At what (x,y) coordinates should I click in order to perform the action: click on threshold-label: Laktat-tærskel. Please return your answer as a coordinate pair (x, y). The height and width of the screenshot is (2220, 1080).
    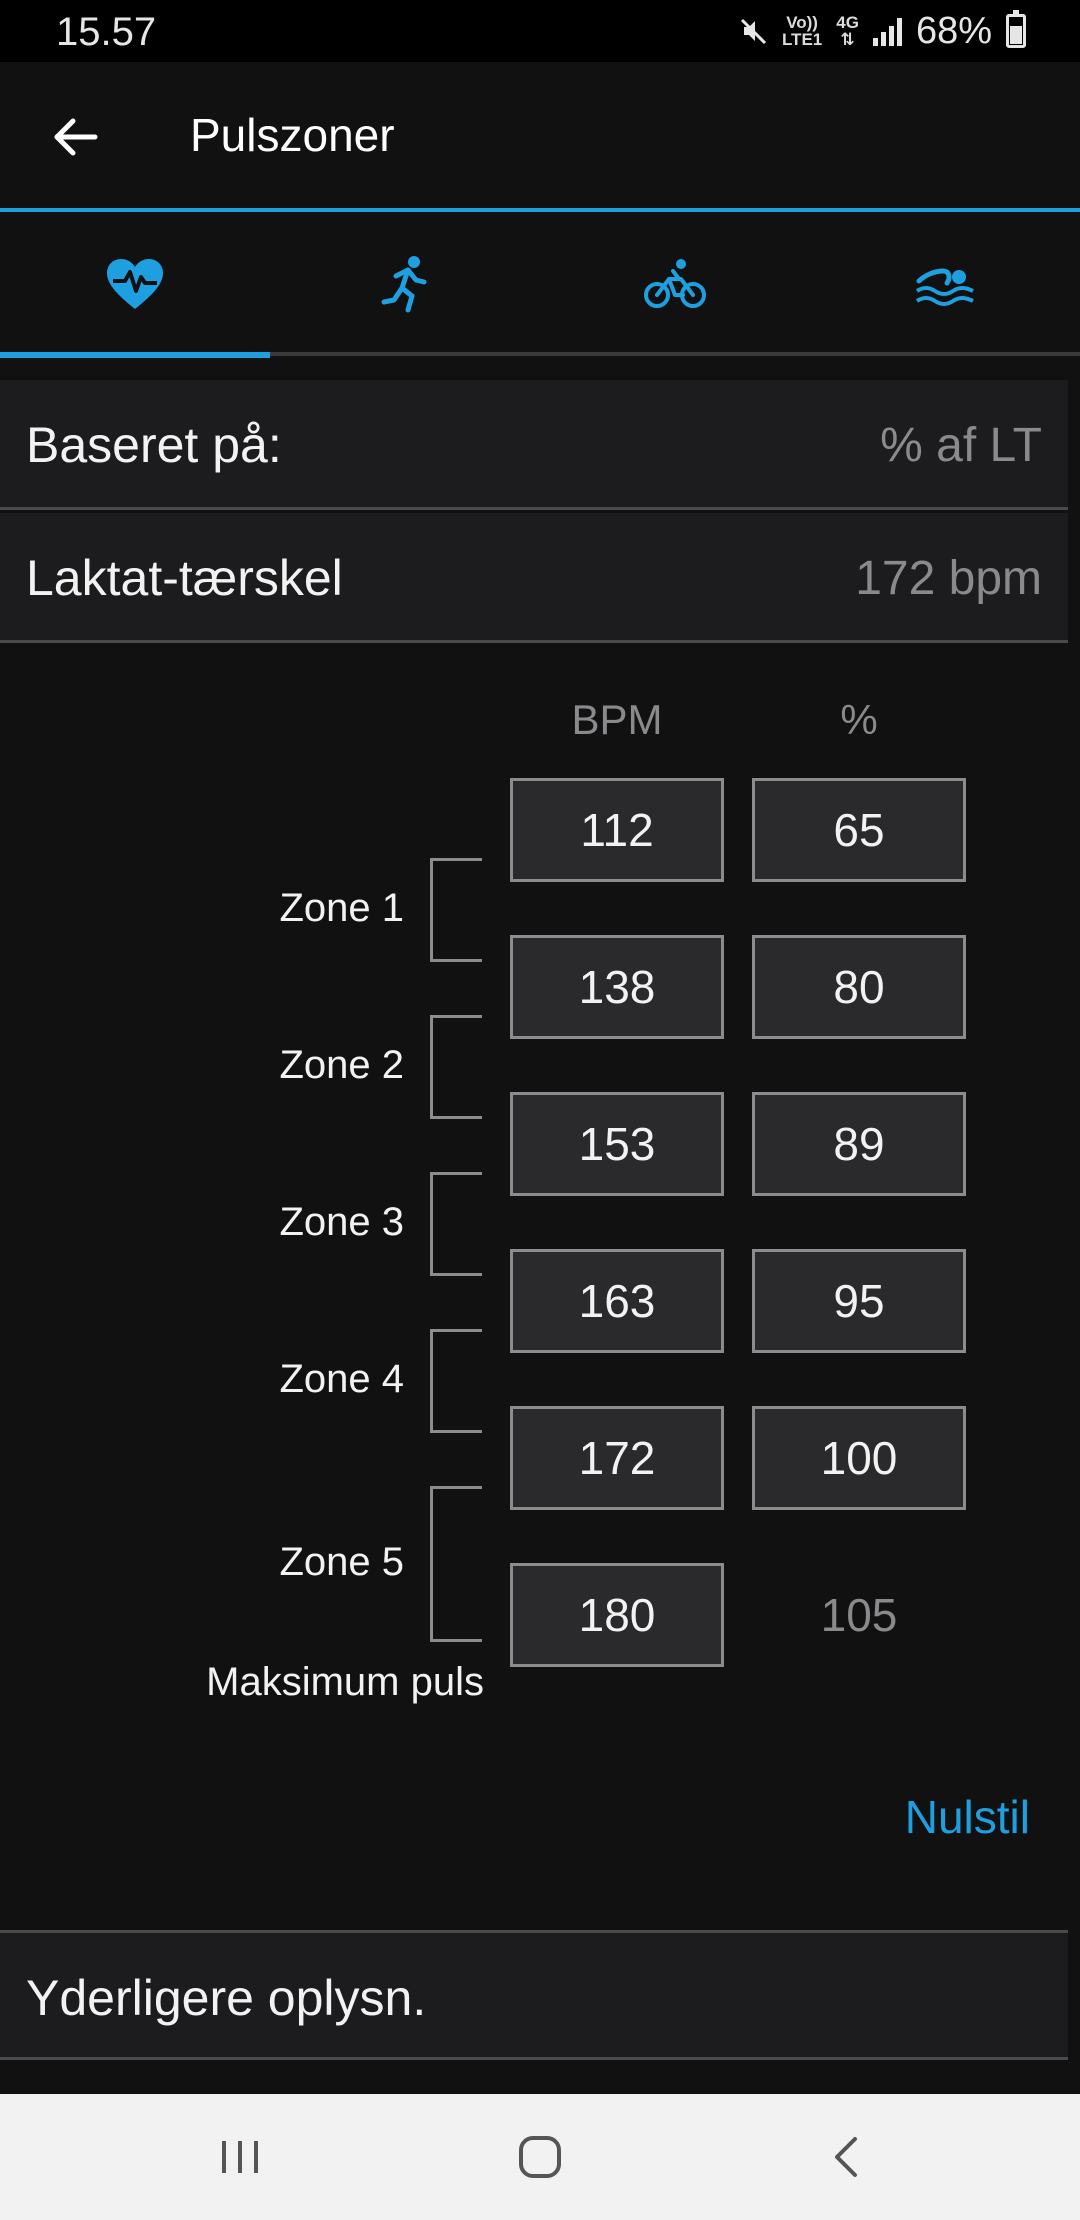
    Looking at the image, I should click on (184, 578).